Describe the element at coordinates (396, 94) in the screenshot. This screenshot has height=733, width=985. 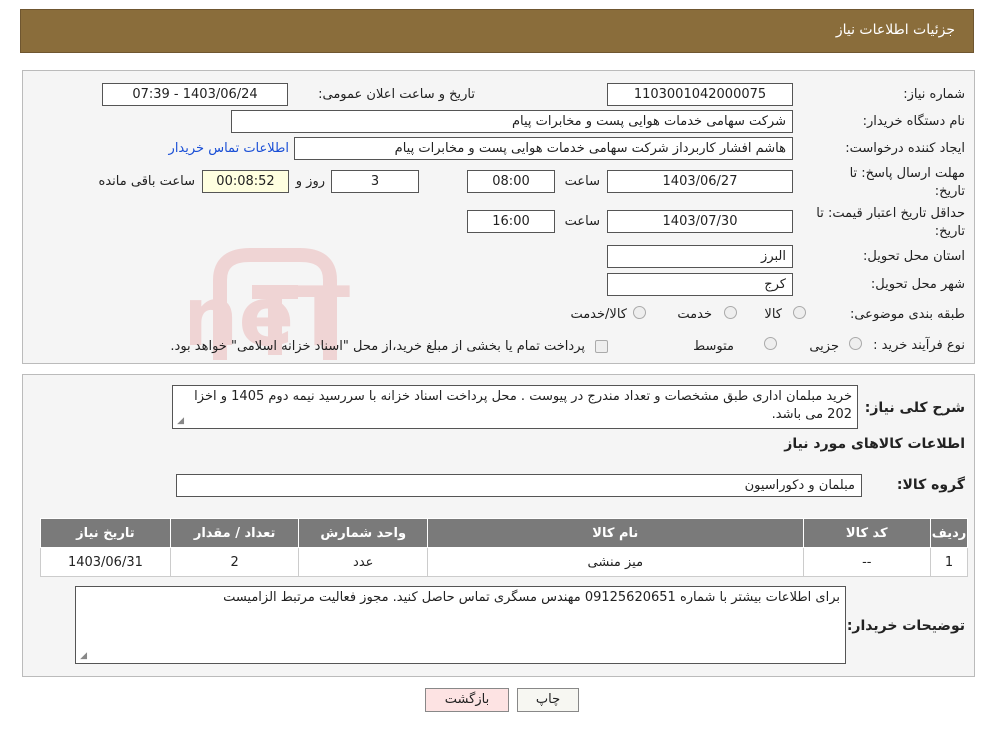
I see `announce-datetime-label: تاریخ و ساعت اعلان عمومی:` at that location.